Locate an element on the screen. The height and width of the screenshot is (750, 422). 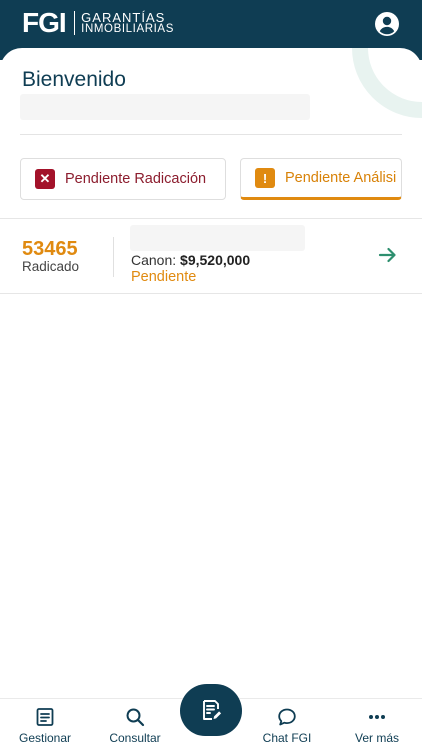
brand-line2: INMOBILIARIAS is located at coordinates (127, 29).